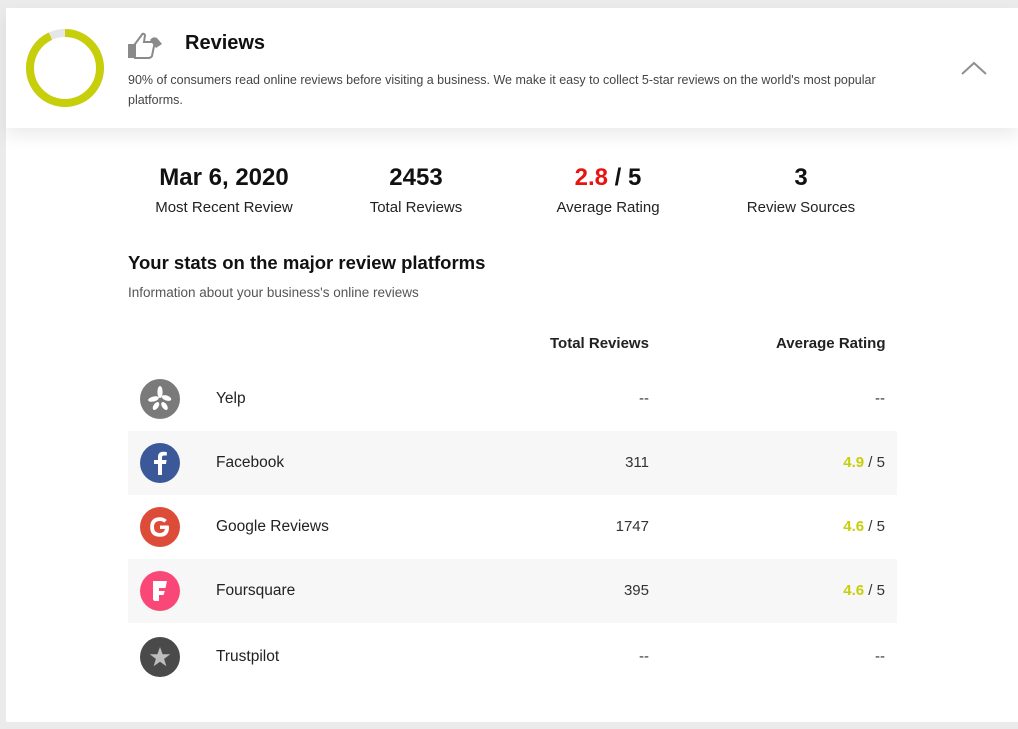 The image size is (1018, 729). What do you see at coordinates (512, 399) in the screenshot?
I see `table-row-yelp: Yelp -- --` at bounding box center [512, 399].